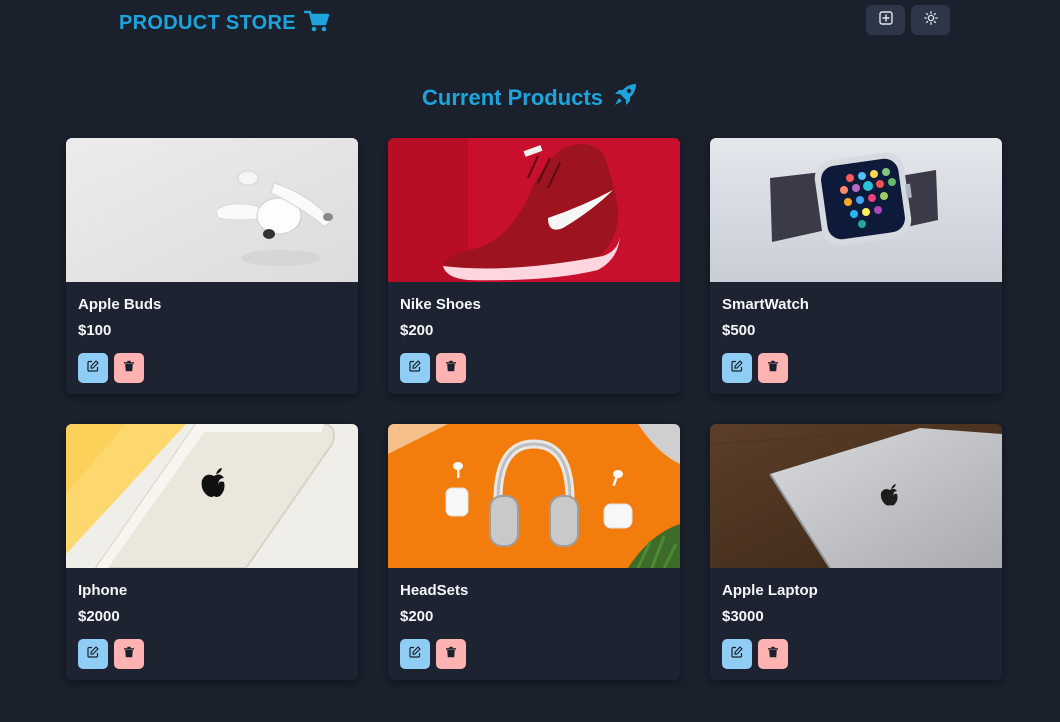 The width and height of the screenshot is (1060, 722). I want to click on plus-square-icon, so click(885, 20).